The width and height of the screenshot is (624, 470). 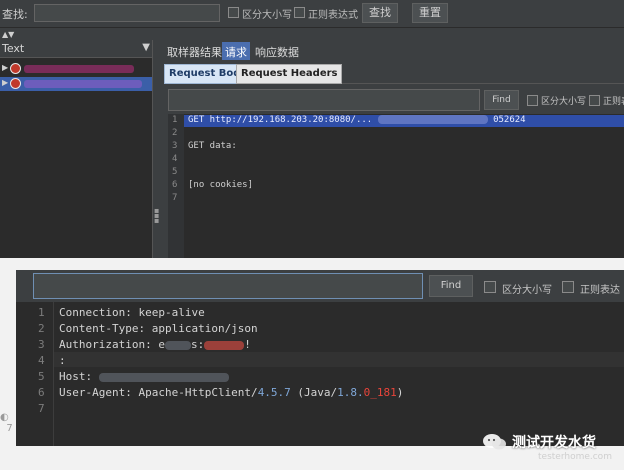 I want to click on headers-search-bar: Find 区分大小写 正则表达, so click(x=320, y=286).